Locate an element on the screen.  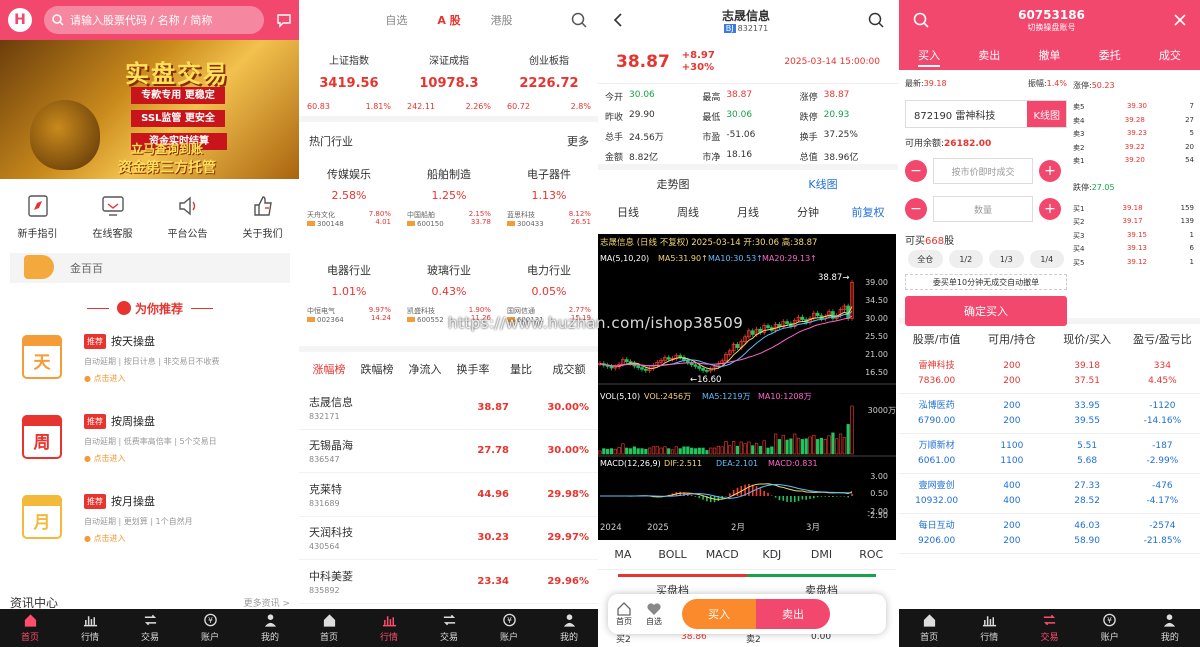
tab-hk: 港股 is located at coordinates (502, 20).